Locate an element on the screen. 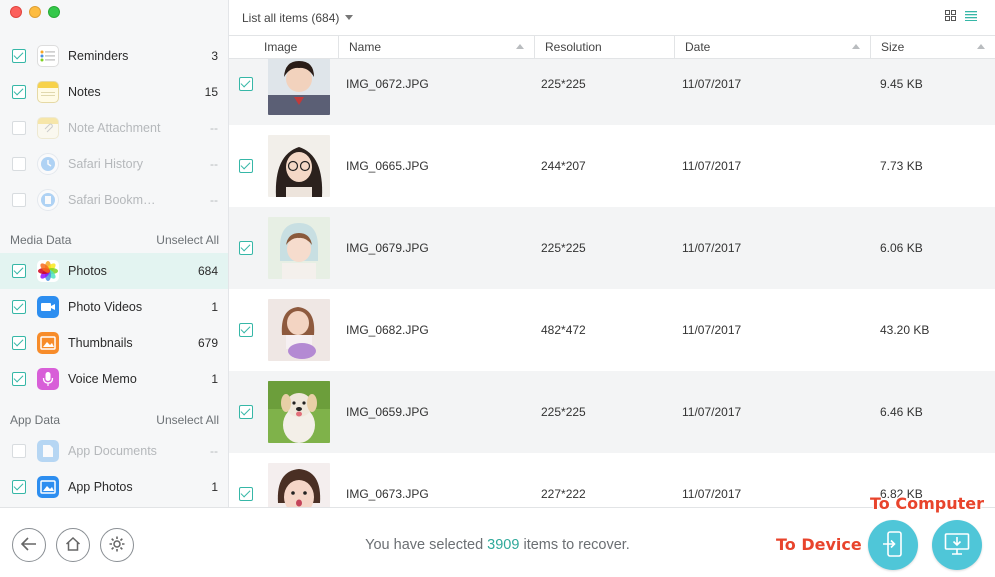 The height and width of the screenshot is (577, 995). note-attachment-icon is located at coordinates (48, 128).